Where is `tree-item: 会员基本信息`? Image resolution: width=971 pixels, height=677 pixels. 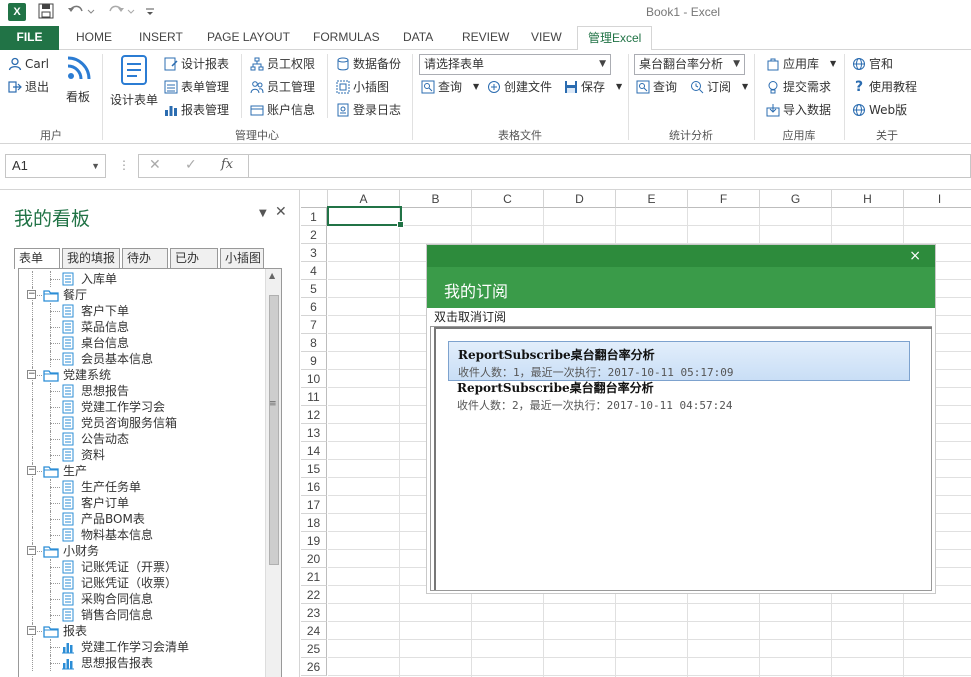 tree-item: 会员基本信息 is located at coordinates (143, 359).